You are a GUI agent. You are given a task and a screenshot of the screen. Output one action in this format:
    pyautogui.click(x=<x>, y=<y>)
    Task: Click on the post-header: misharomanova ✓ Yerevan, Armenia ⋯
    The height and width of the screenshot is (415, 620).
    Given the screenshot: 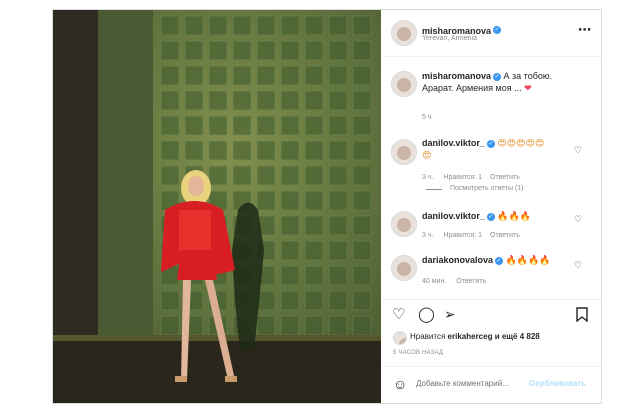 What is the action you would take?
    pyautogui.click(x=491, y=33)
    